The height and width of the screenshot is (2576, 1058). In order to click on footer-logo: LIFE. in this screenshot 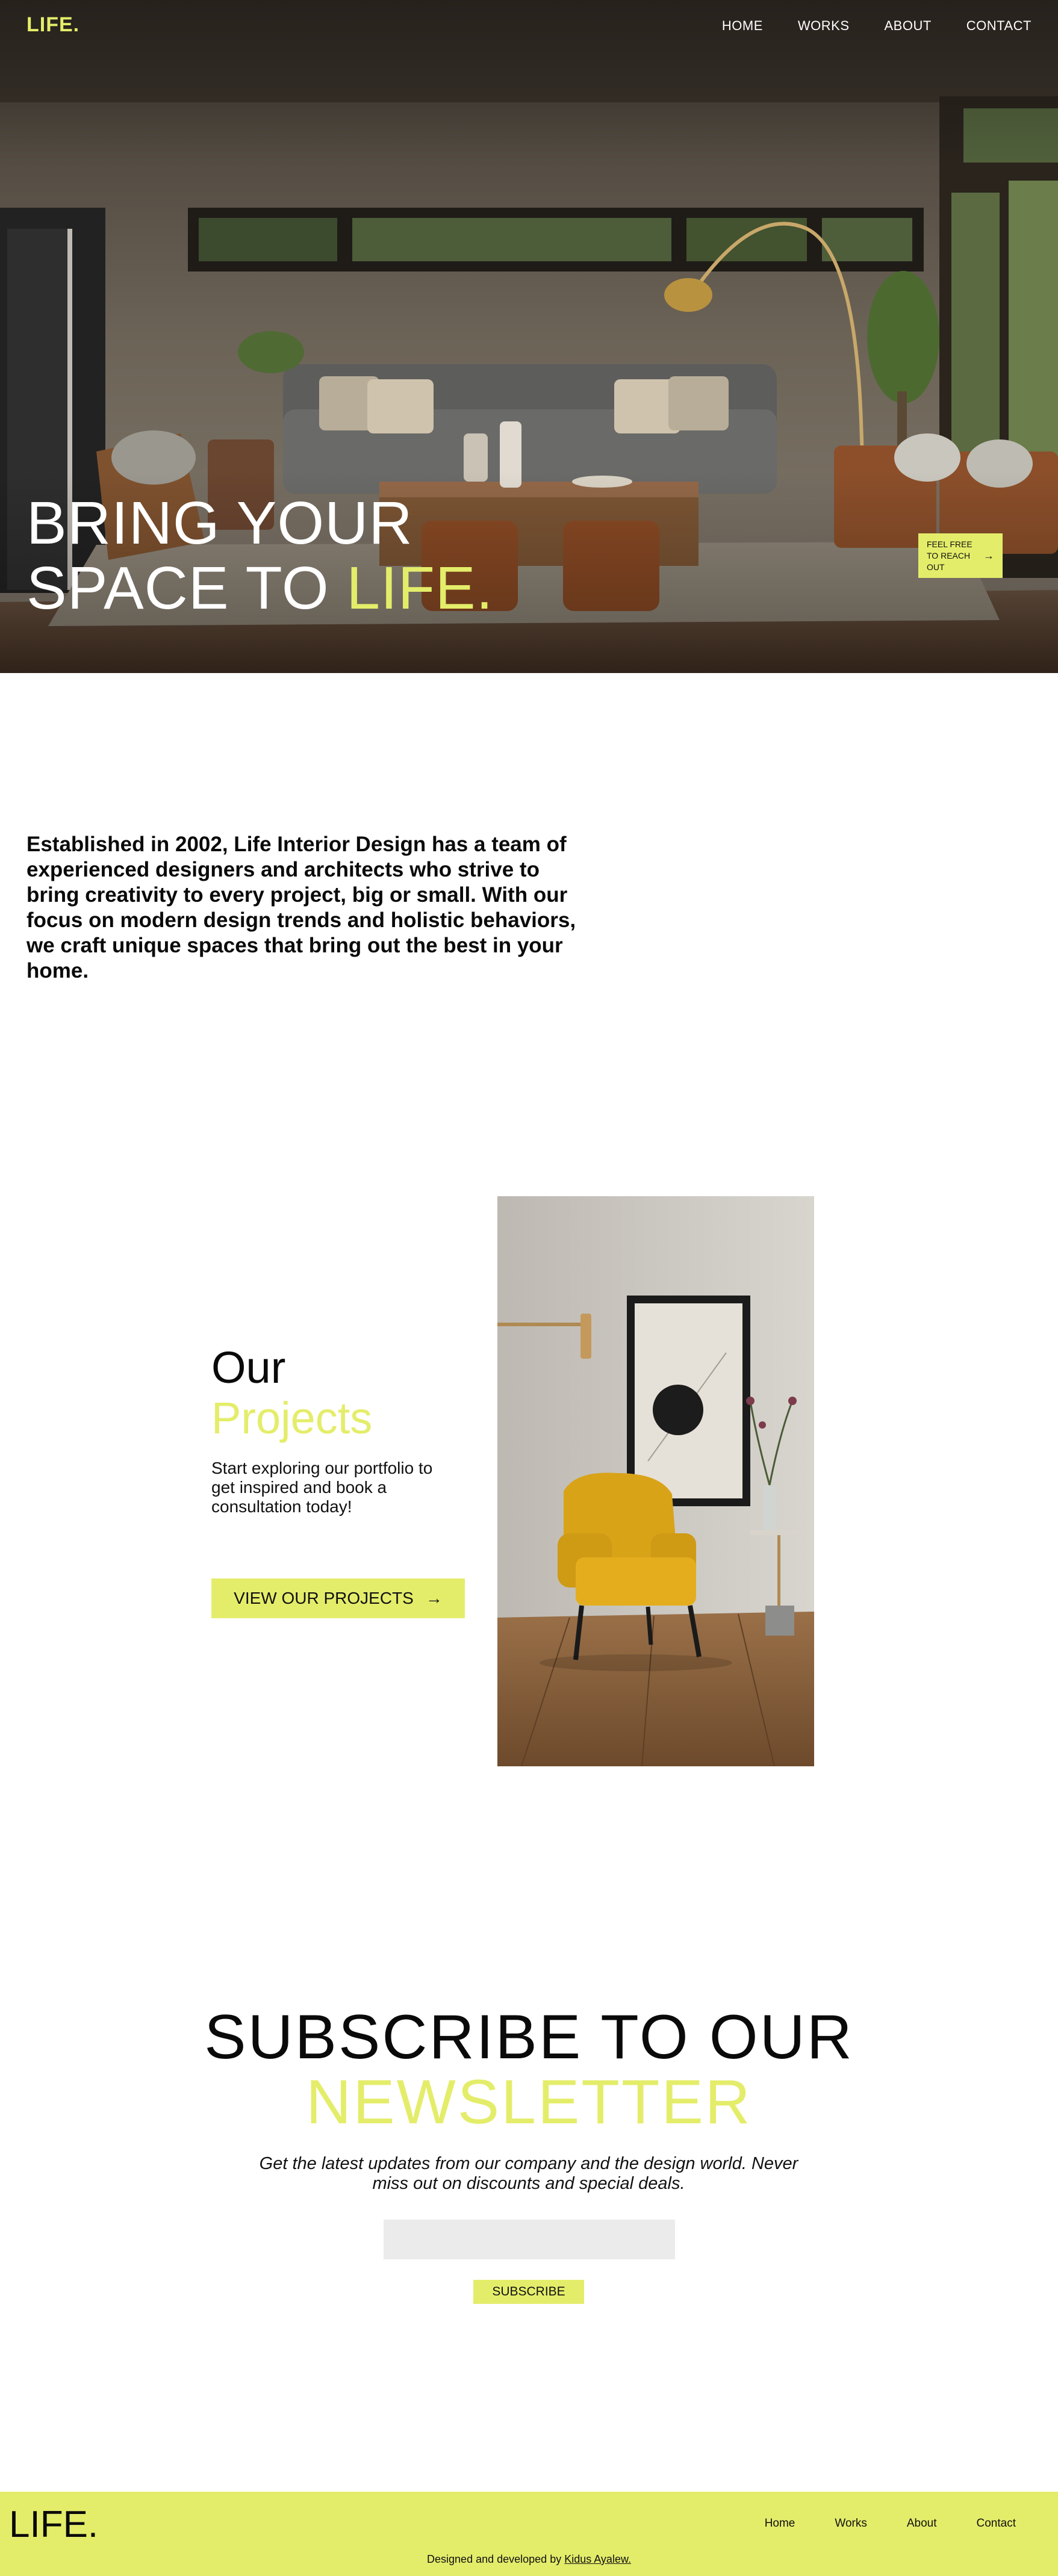, I will do `click(53, 2525)`.